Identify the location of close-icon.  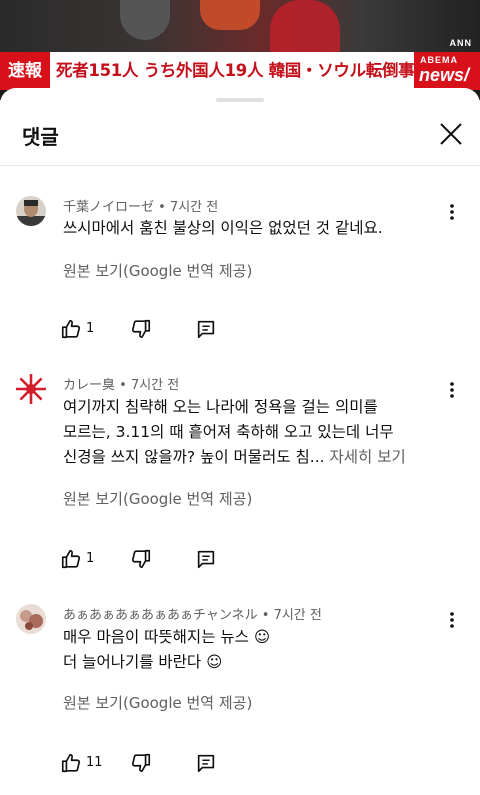
(451, 134).